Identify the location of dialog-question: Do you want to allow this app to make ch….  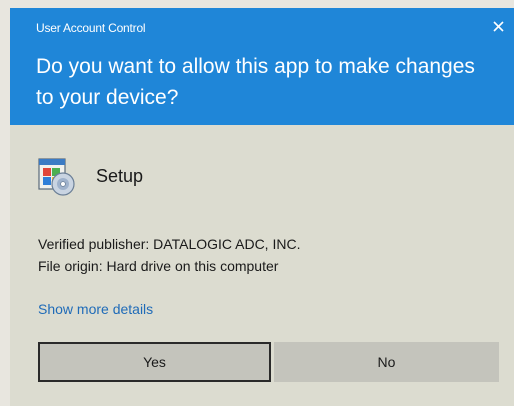
(255, 82).